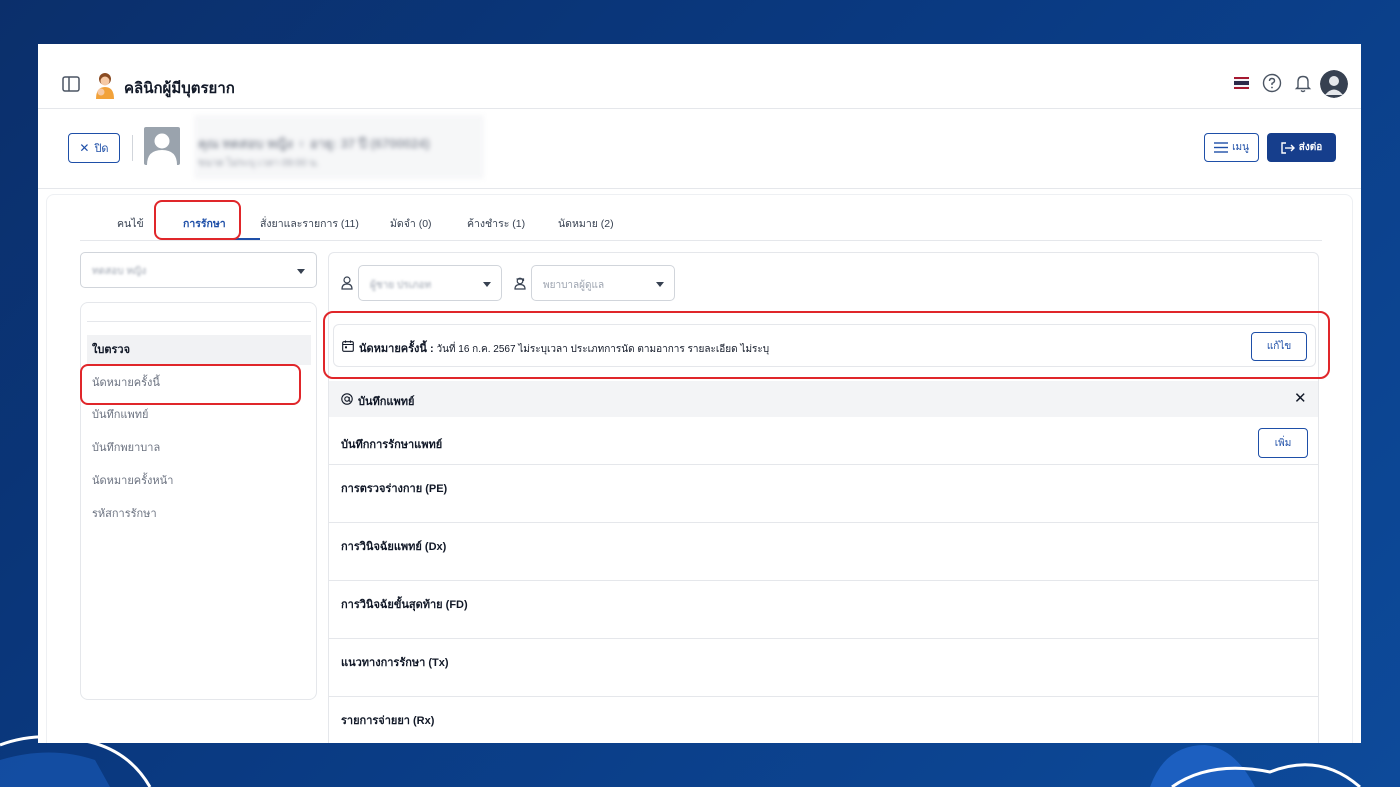 The height and width of the screenshot is (787, 1400). Describe the element at coordinates (826, 345) in the screenshot. I see `highlight-appointment-card` at that location.